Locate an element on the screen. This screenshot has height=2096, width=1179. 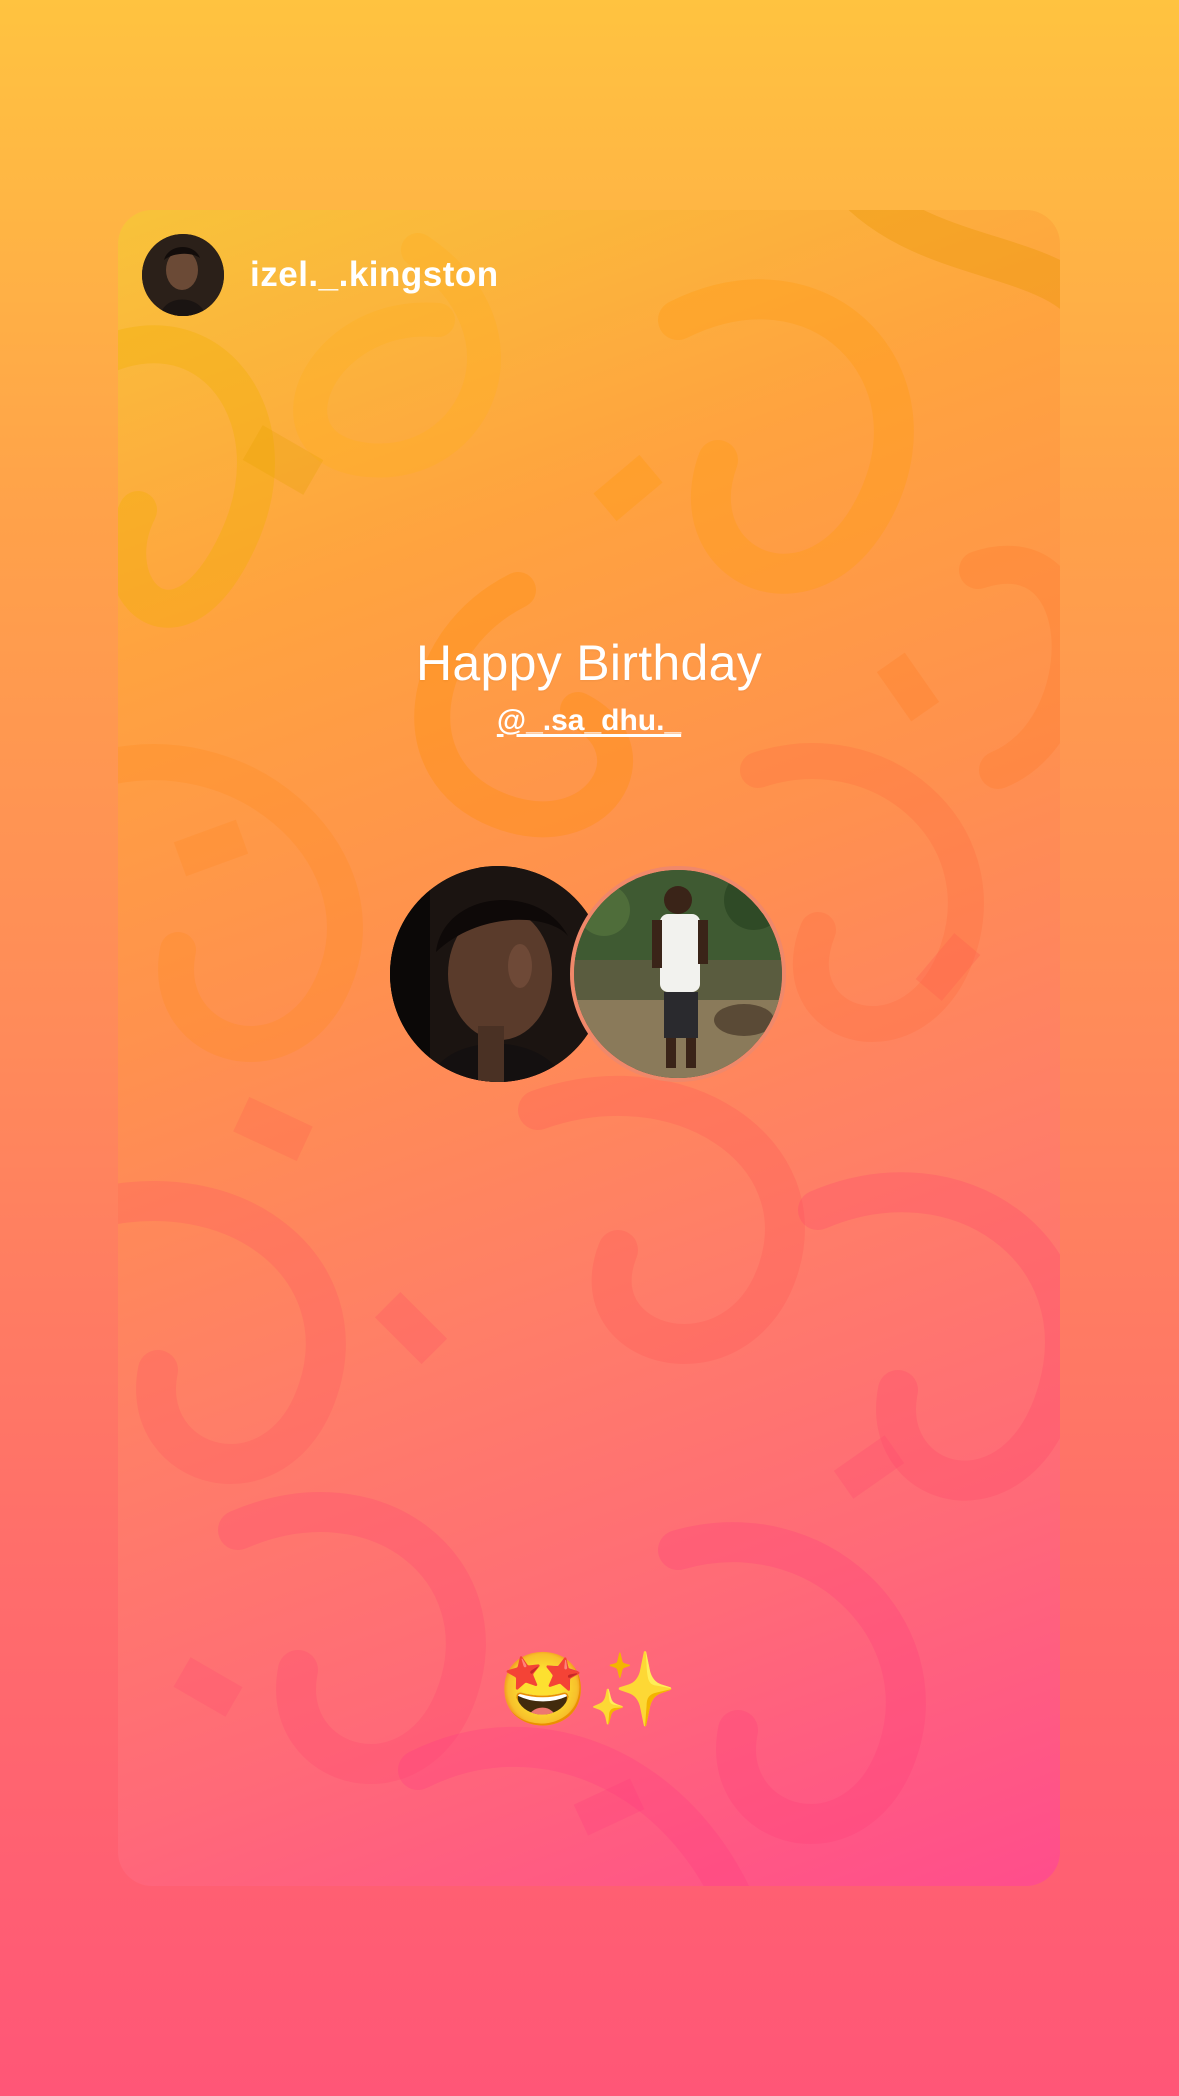
author-avatar is located at coordinates (183, 275).